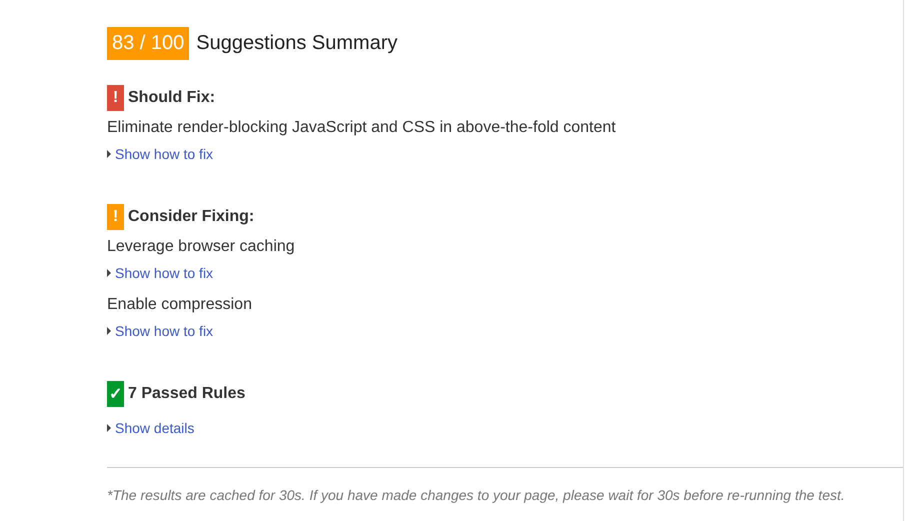 The image size is (906, 521). I want to click on summary-title: Suggestions Summary, so click(297, 43).